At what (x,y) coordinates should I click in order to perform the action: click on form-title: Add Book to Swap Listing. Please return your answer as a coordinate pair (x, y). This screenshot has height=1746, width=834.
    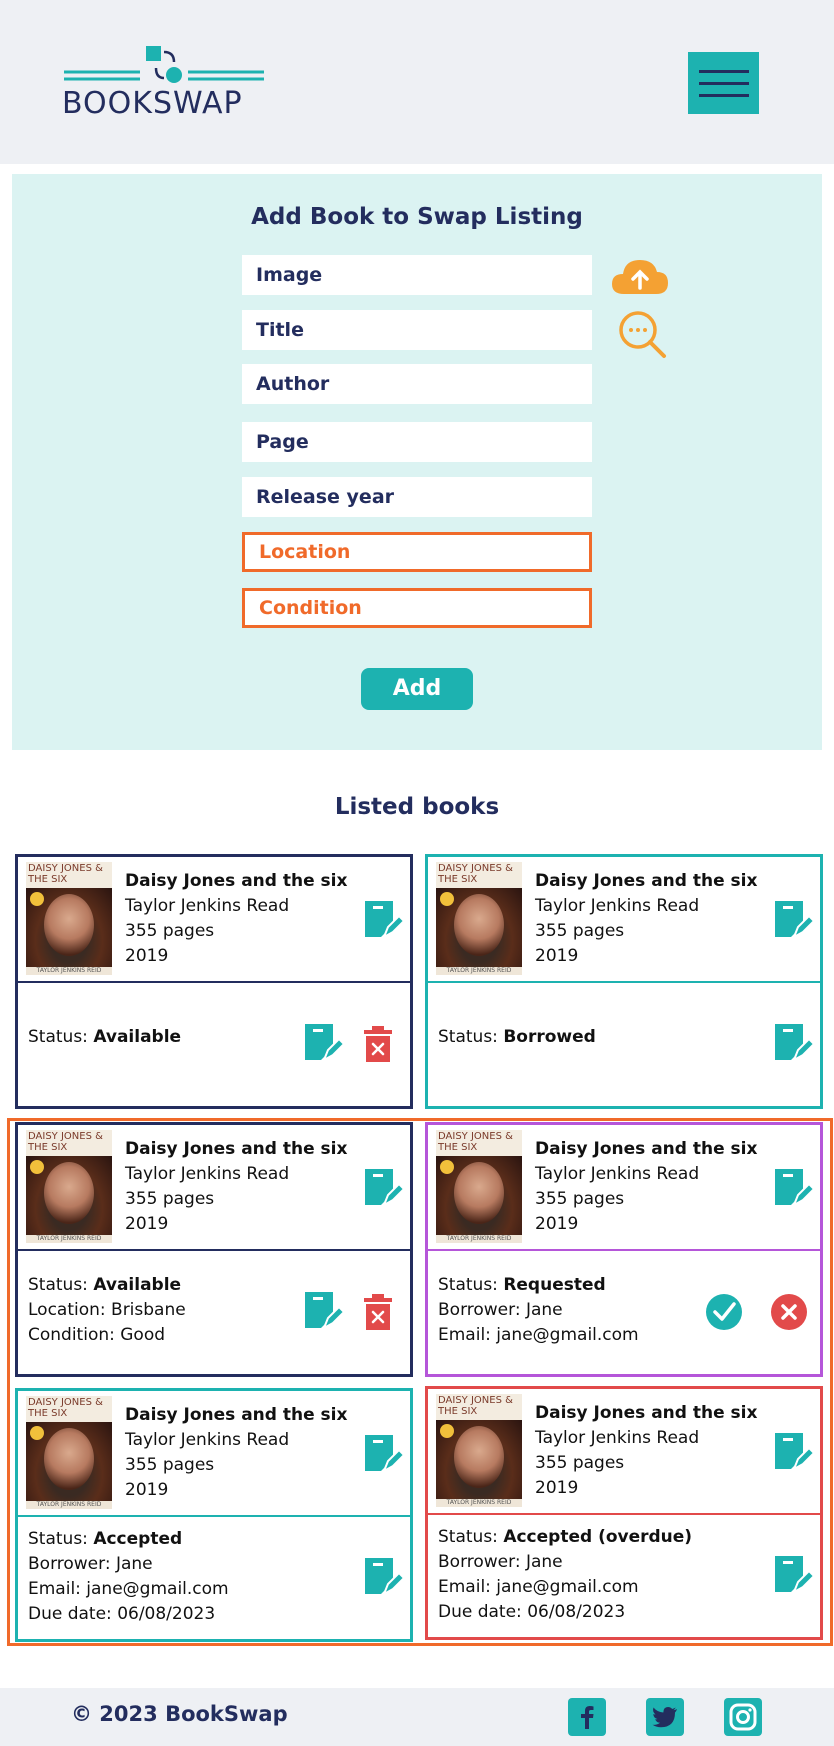
    Looking at the image, I should click on (417, 217).